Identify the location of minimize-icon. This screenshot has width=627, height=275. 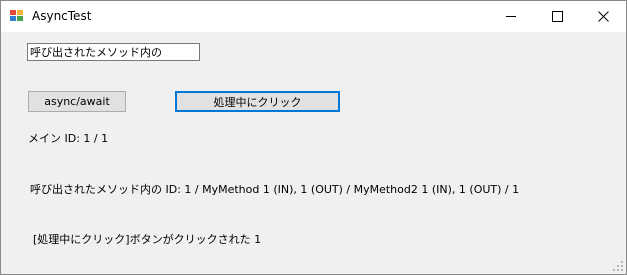
(511, 16).